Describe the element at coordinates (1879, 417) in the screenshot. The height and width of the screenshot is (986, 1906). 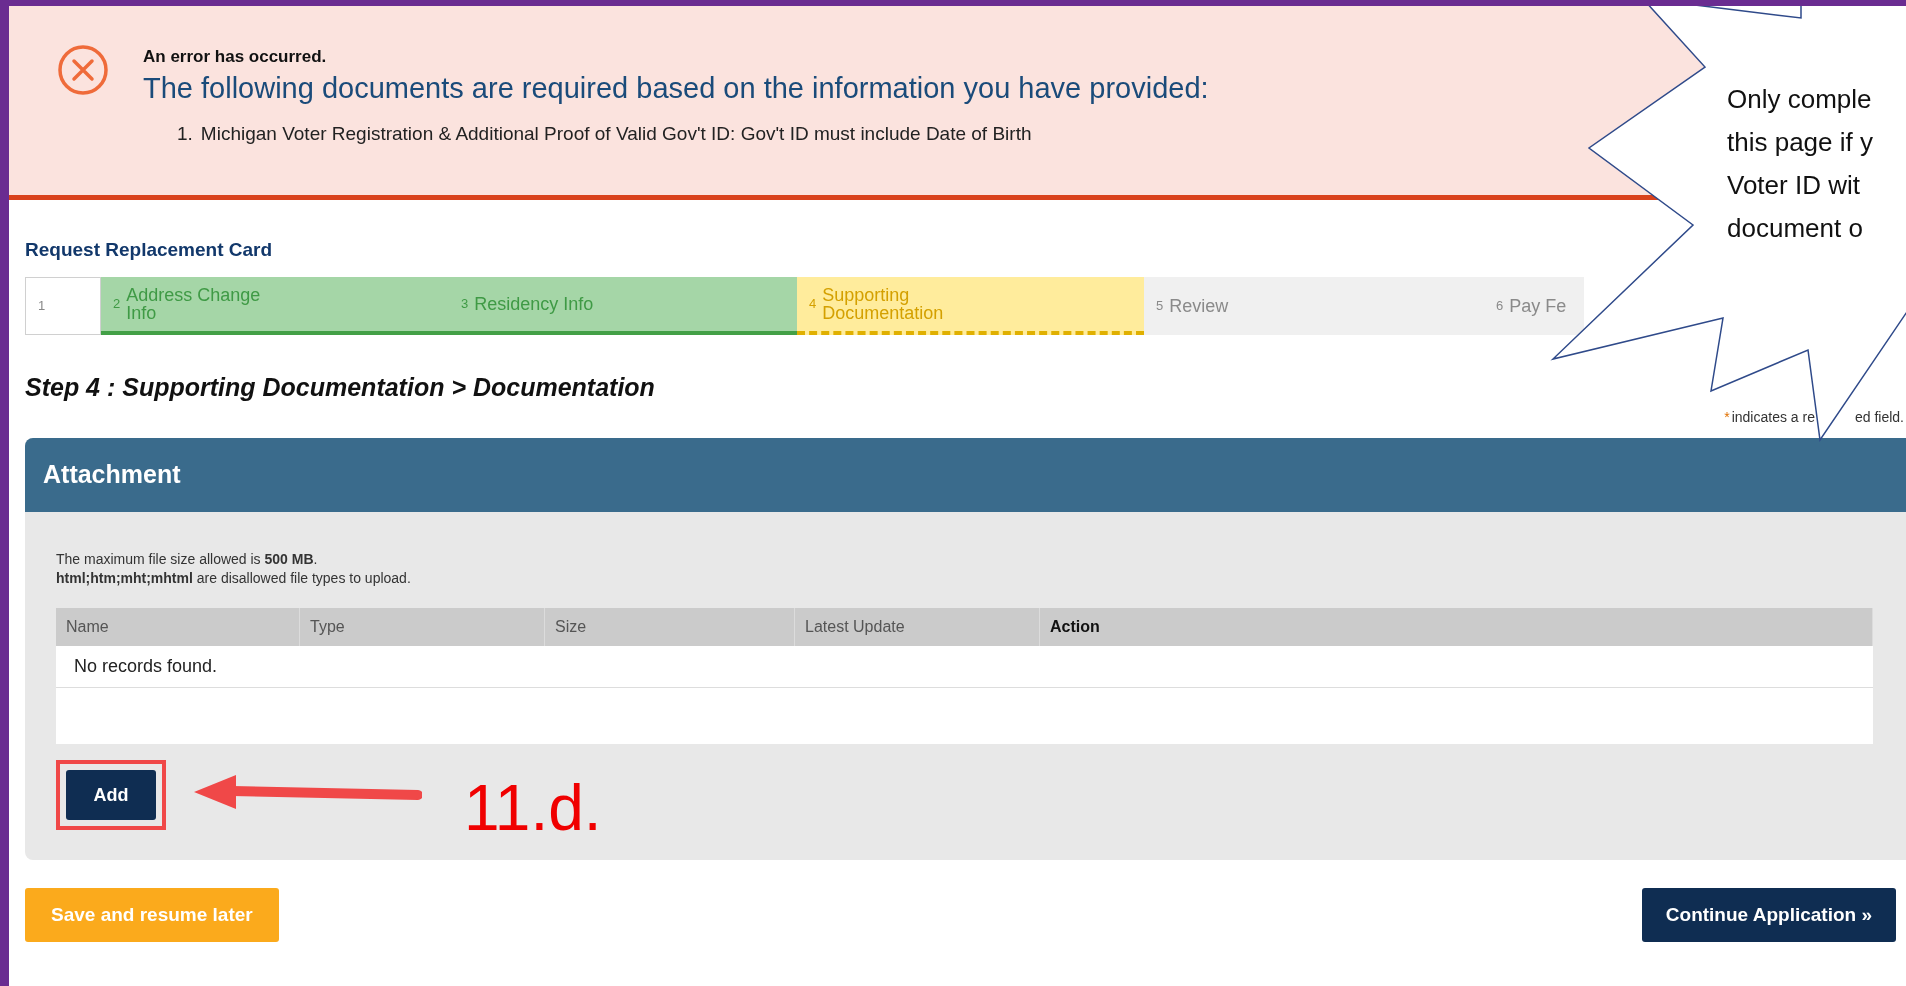
I see `required-note: ed field.` at that location.